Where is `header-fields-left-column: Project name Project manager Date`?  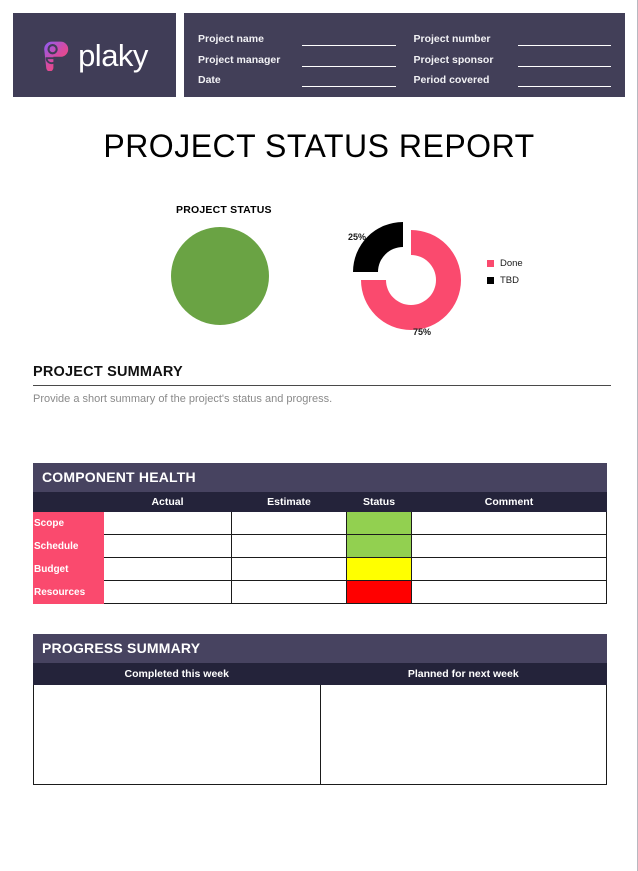 header-fields-left-column: Project name Project manager Date is located at coordinates (297, 56).